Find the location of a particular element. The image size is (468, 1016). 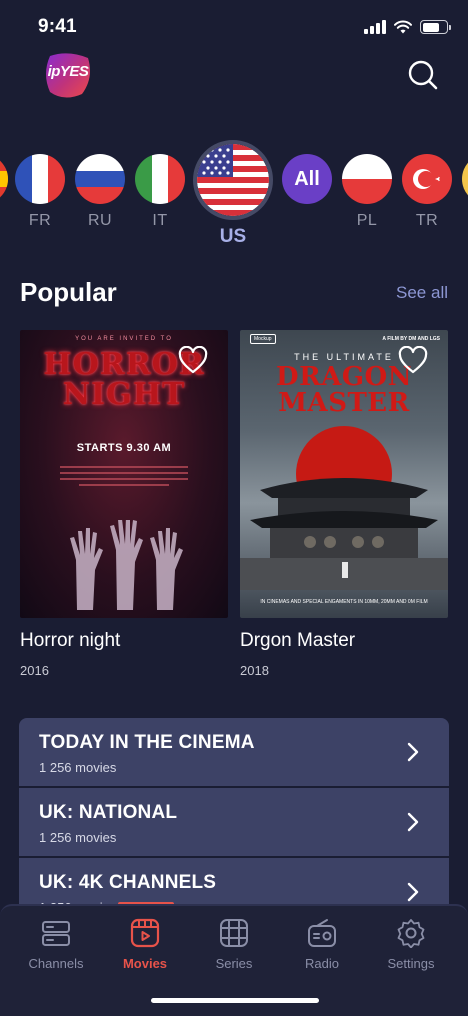

poland-flag-icon is located at coordinates (367, 179).